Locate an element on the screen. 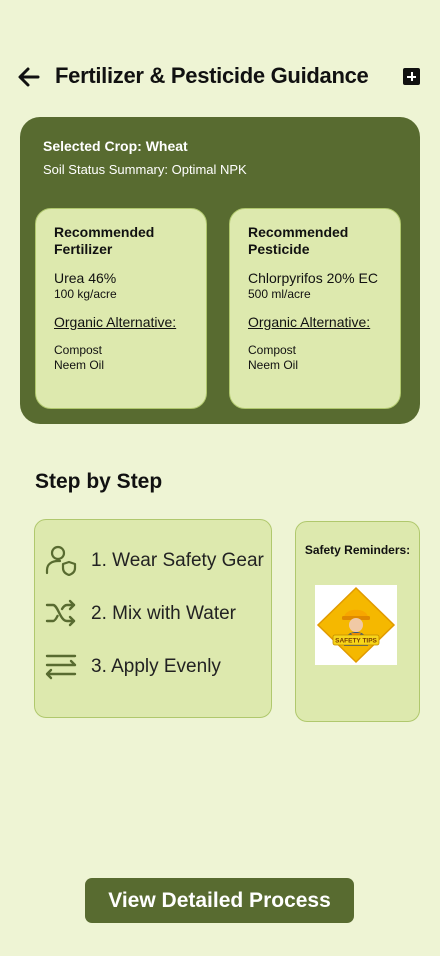  fertilizer-alternative: Compost is located at coordinates (78, 350).